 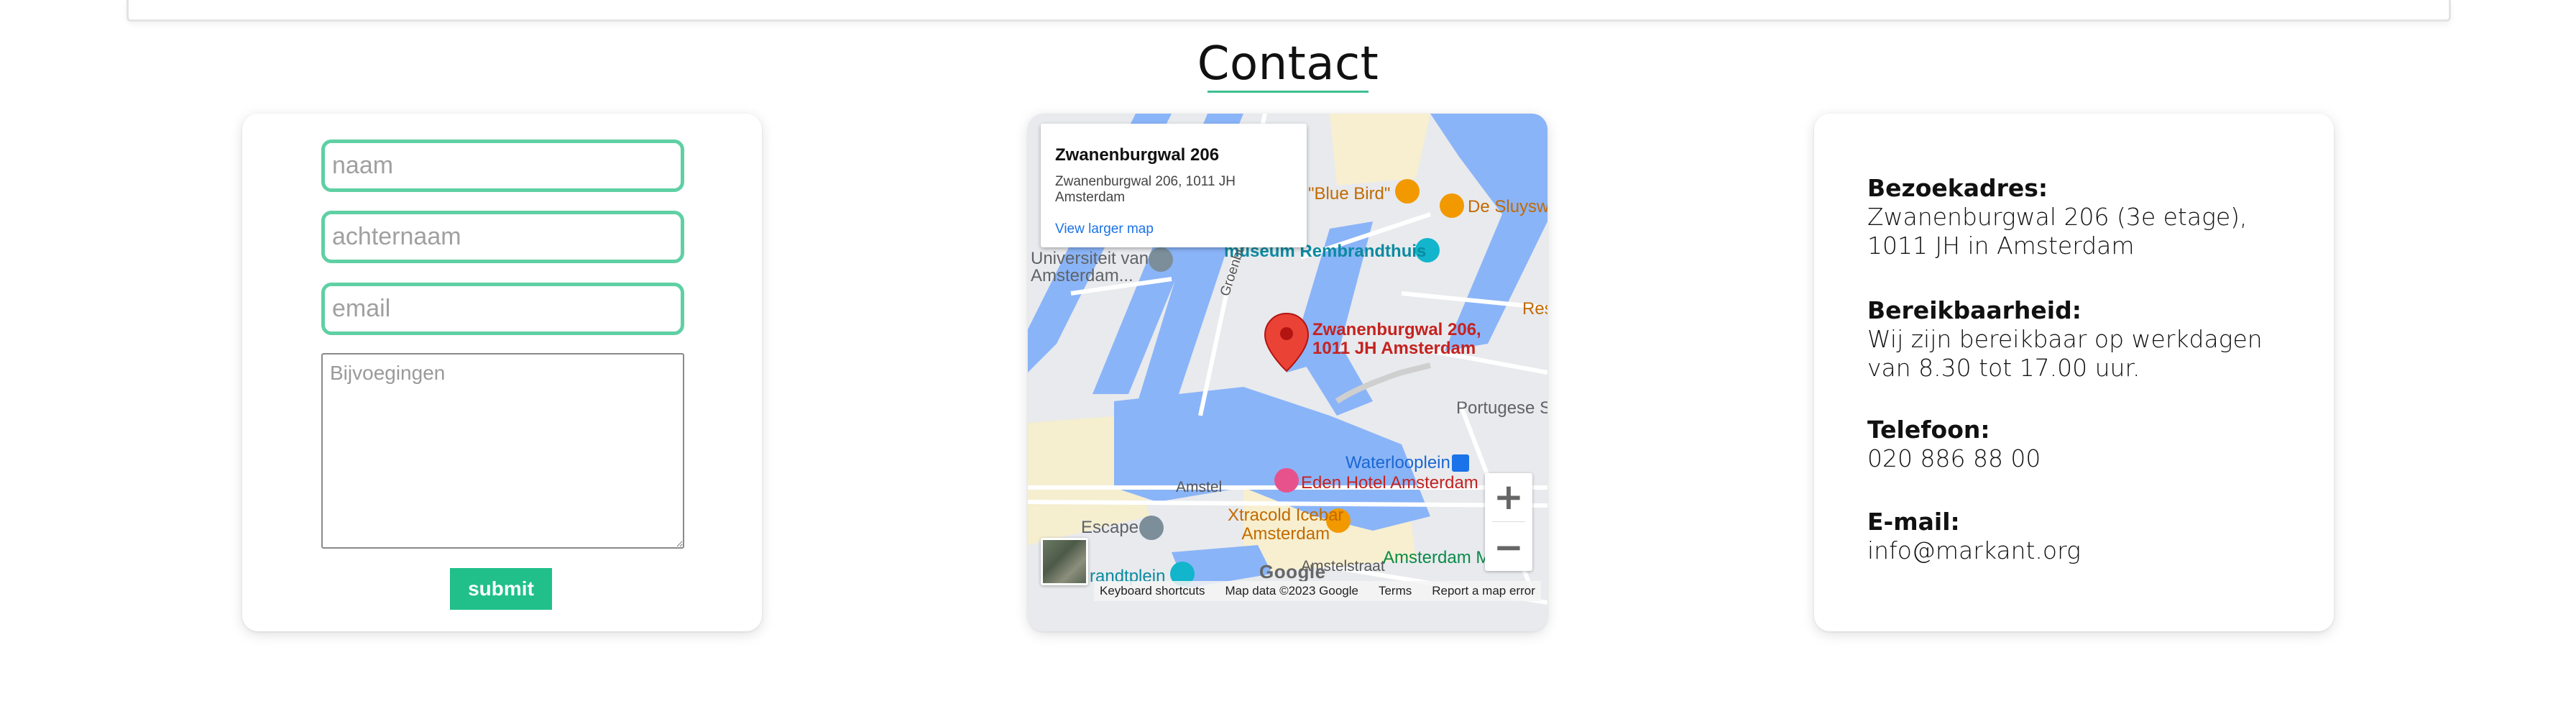 I want to click on zoom-separator, so click(x=1508, y=521).